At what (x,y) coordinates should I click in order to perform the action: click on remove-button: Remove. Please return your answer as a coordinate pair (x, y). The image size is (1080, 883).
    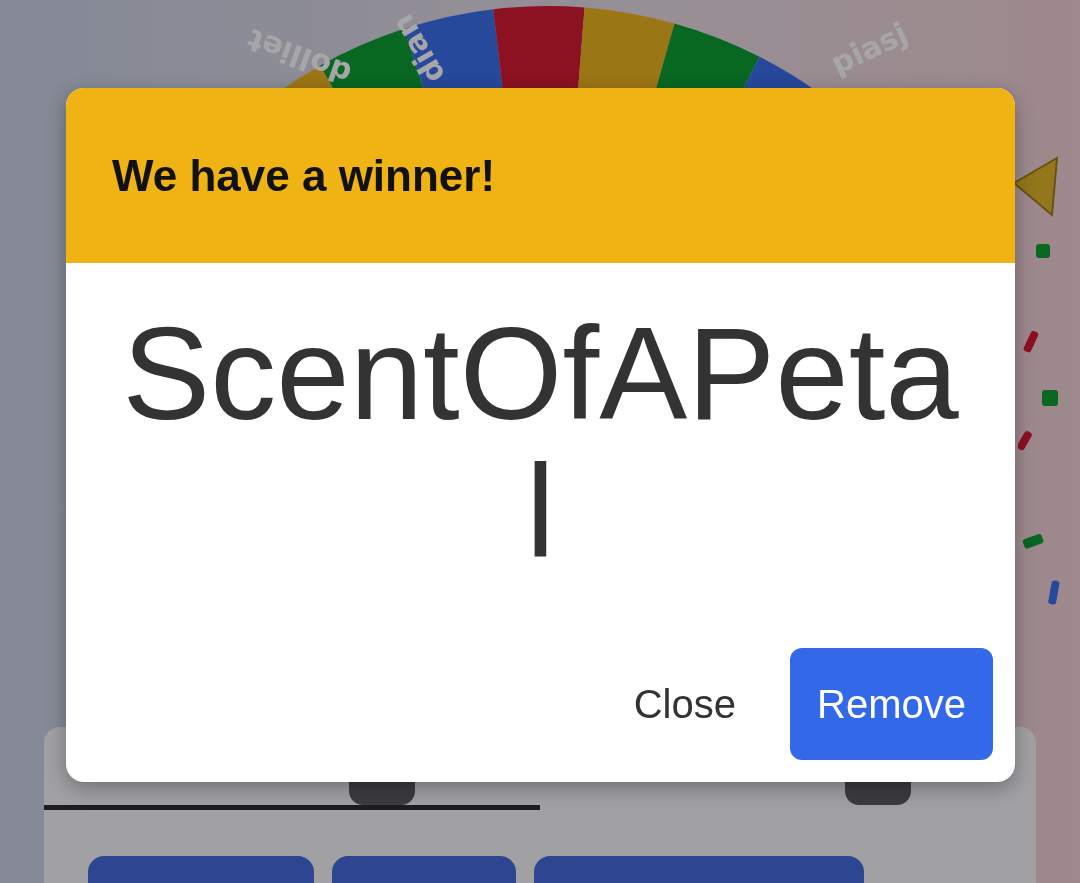
    Looking at the image, I should click on (891, 704).